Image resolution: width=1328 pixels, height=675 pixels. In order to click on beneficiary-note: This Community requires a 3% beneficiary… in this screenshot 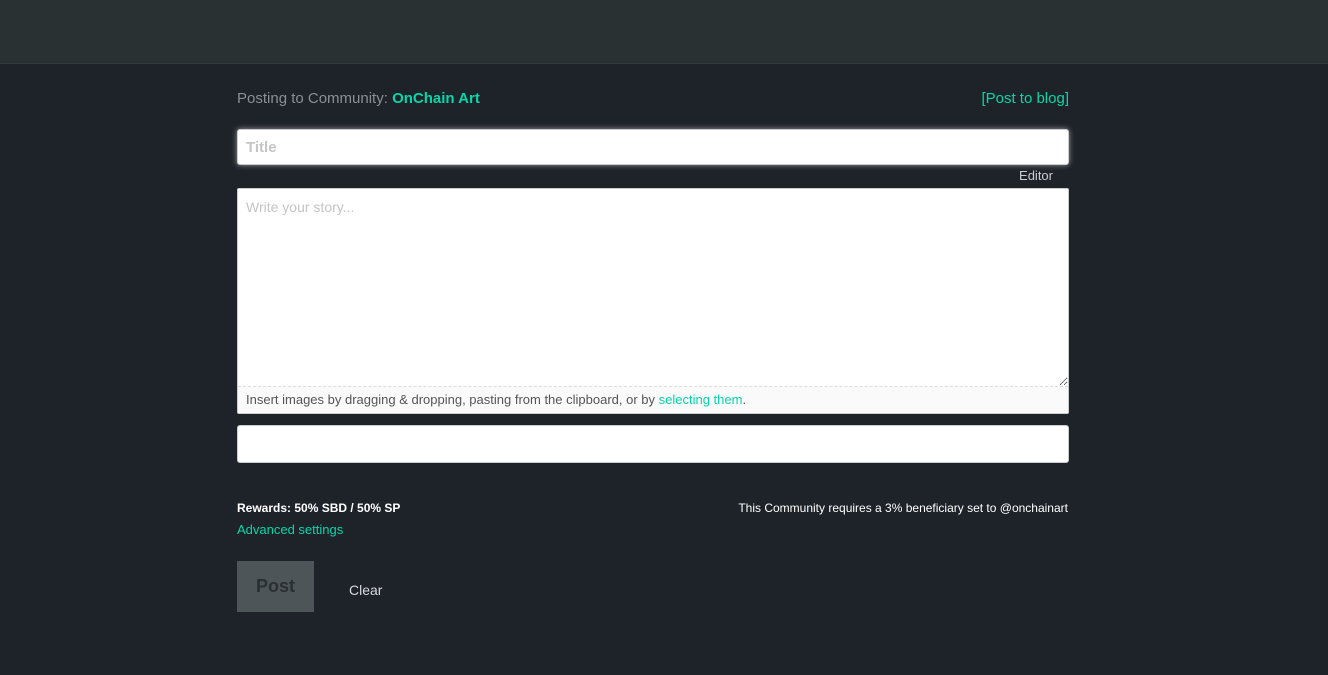, I will do `click(903, 508)`.